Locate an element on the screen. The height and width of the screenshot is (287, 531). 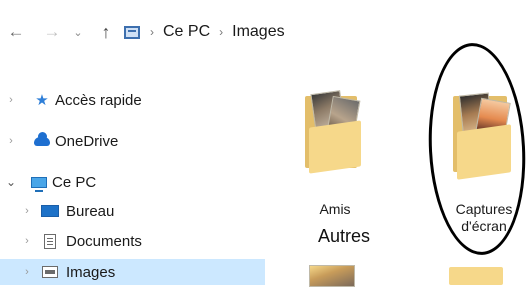
nav-item-ce-pc: ⌄ Ce PC is located at coordinates (132, 182).